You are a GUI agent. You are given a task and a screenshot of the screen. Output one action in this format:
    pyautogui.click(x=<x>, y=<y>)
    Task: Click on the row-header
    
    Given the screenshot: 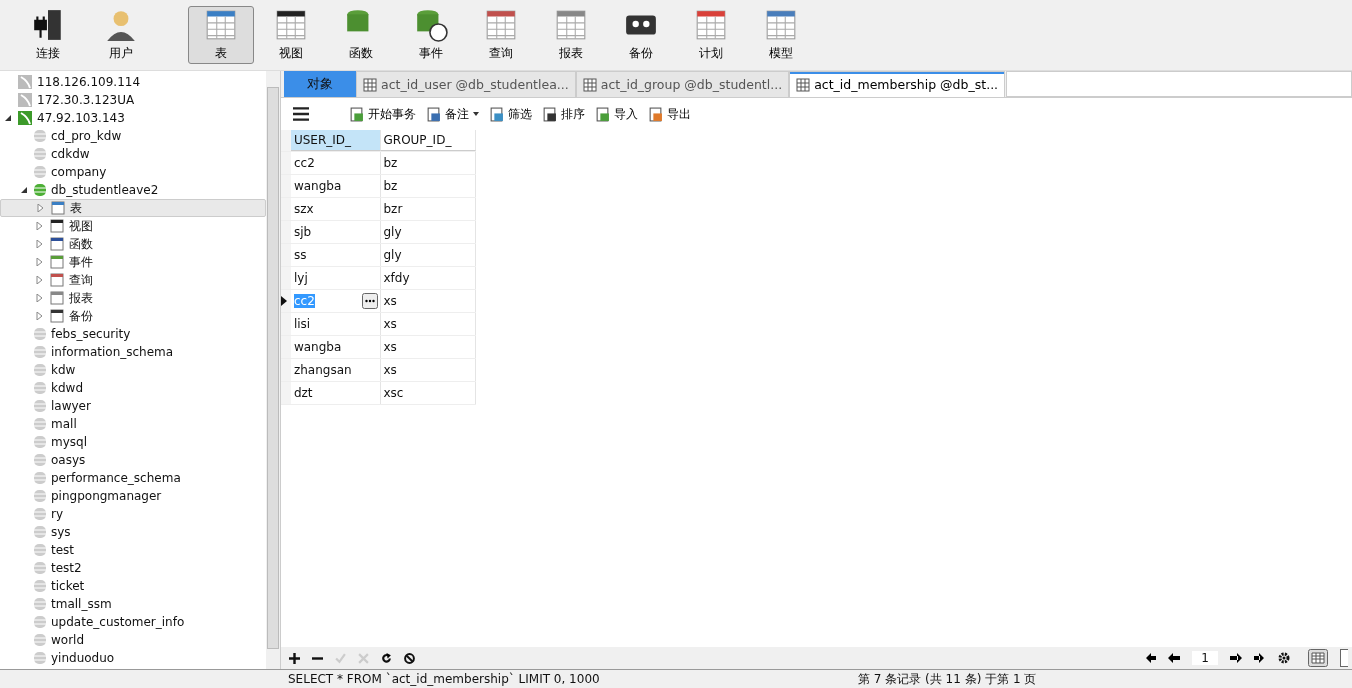 What is the action you would take?
    pyautogui.click(x=286, y=301)
    